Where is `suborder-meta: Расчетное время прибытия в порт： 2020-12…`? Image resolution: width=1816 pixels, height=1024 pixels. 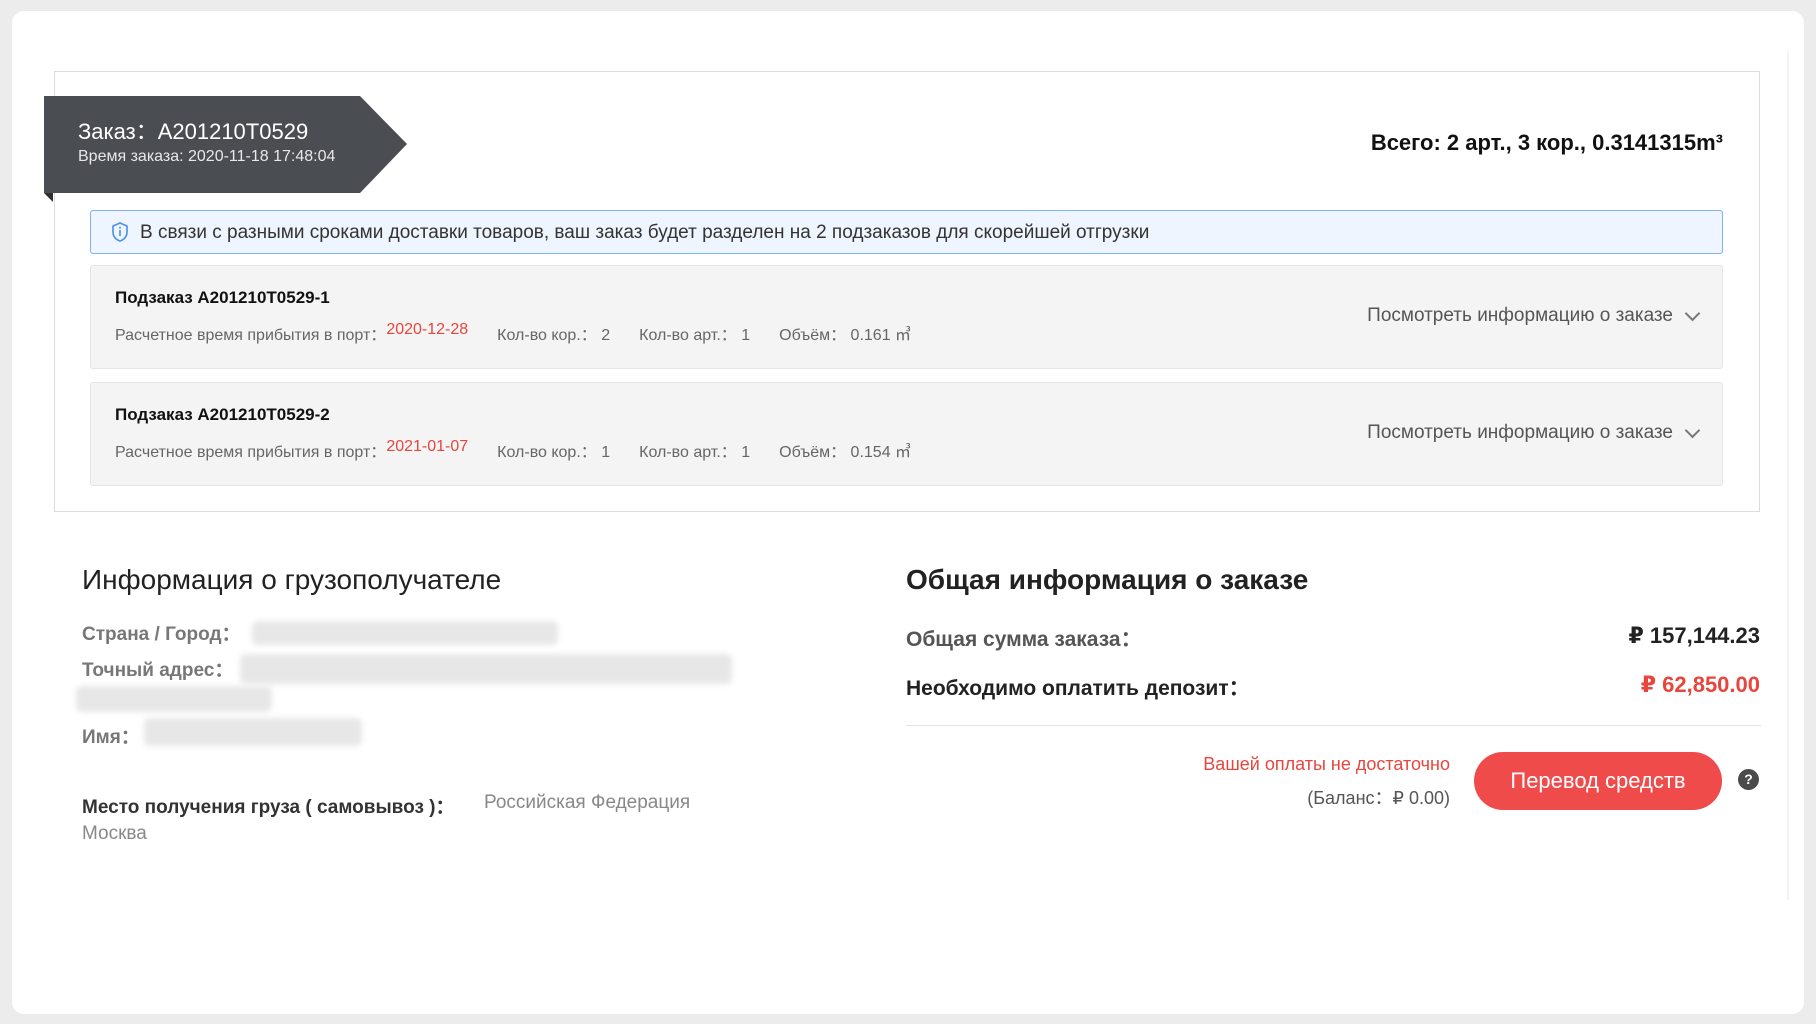
suborder-meta: Расчетное время прибытия в порт： 2020-12… is located at coordinates (513, 333).